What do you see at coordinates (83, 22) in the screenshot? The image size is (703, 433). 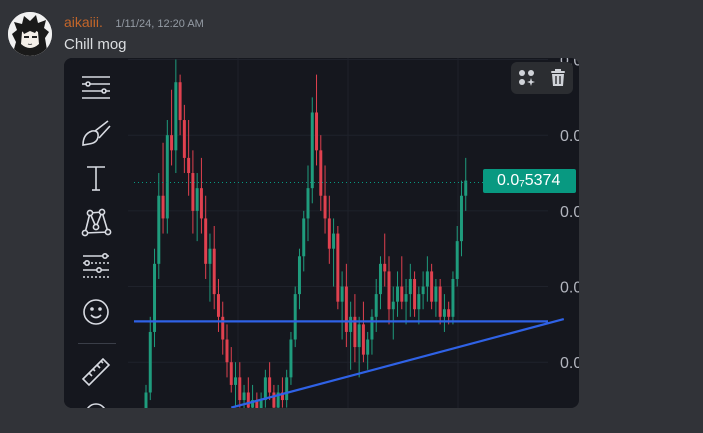 I see `username: aikaiii.` at bounding box center [83, 22].